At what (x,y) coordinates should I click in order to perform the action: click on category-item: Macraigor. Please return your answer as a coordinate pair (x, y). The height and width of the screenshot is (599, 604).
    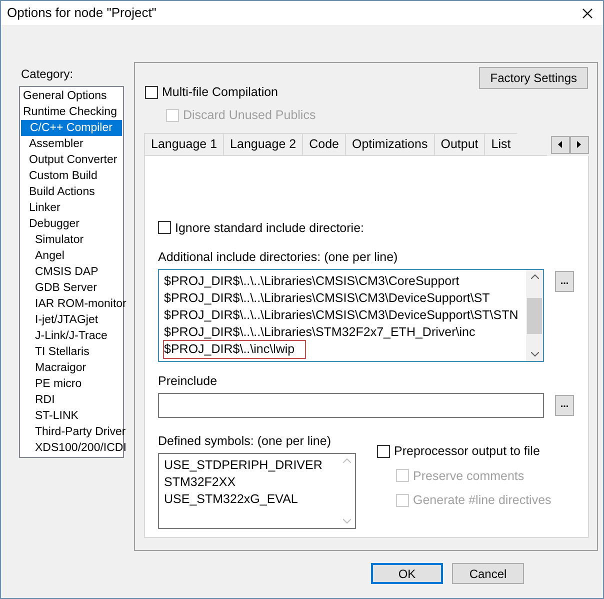
    Looking at the image, I should click on (71, 368).